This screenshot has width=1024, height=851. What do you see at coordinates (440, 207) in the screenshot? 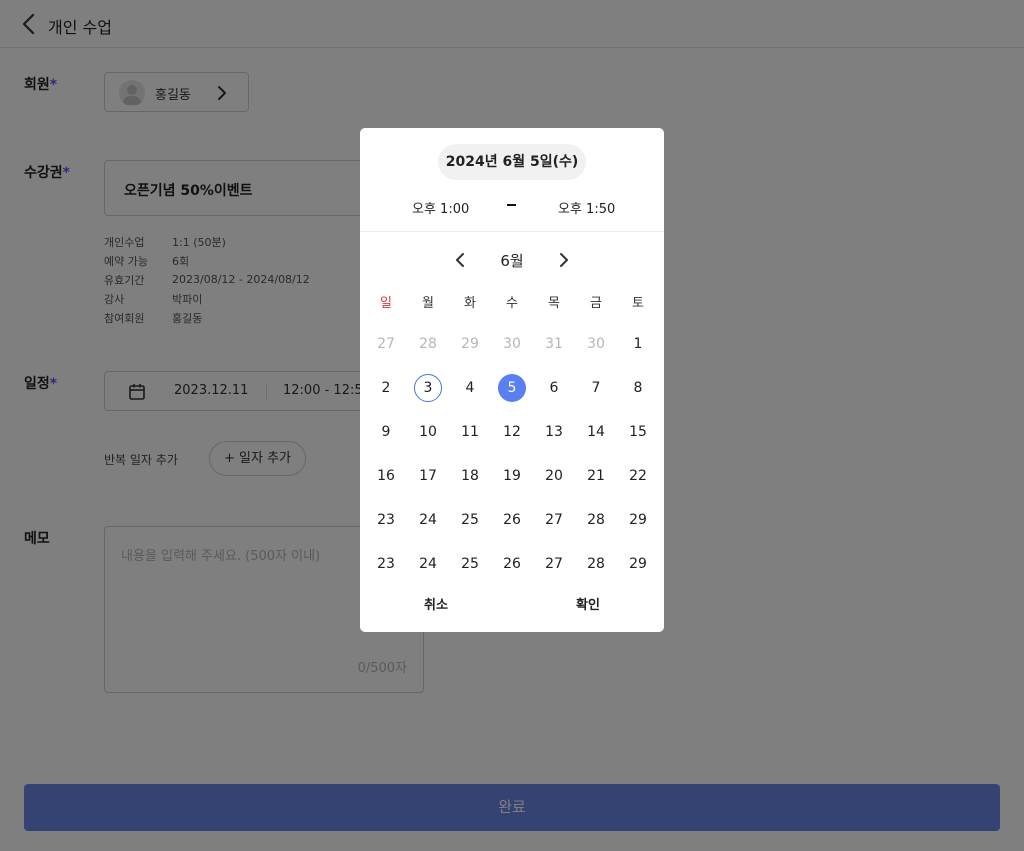
I see `start-time: 오후 1:00` at bounding box center [440, 207].